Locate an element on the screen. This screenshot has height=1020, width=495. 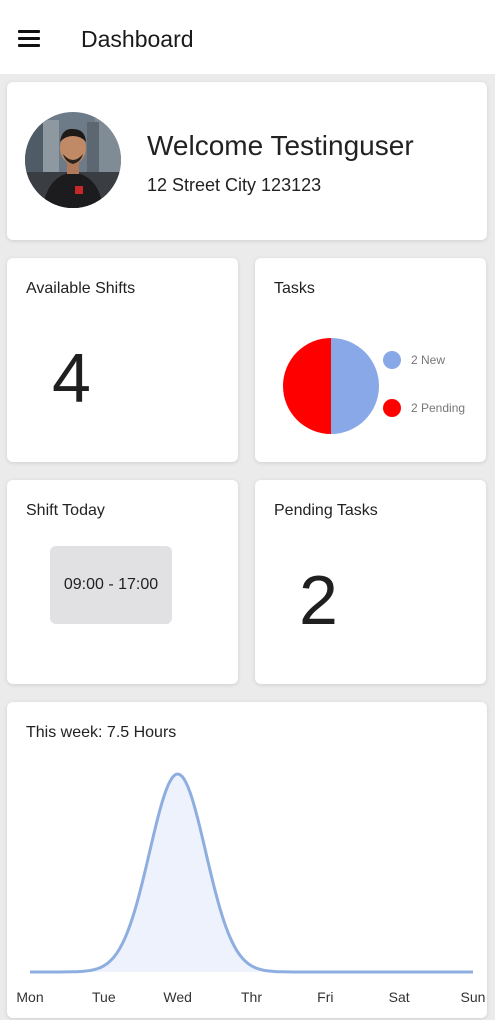
pending-tasks-count: 2 is located at coordinates (318, 600).